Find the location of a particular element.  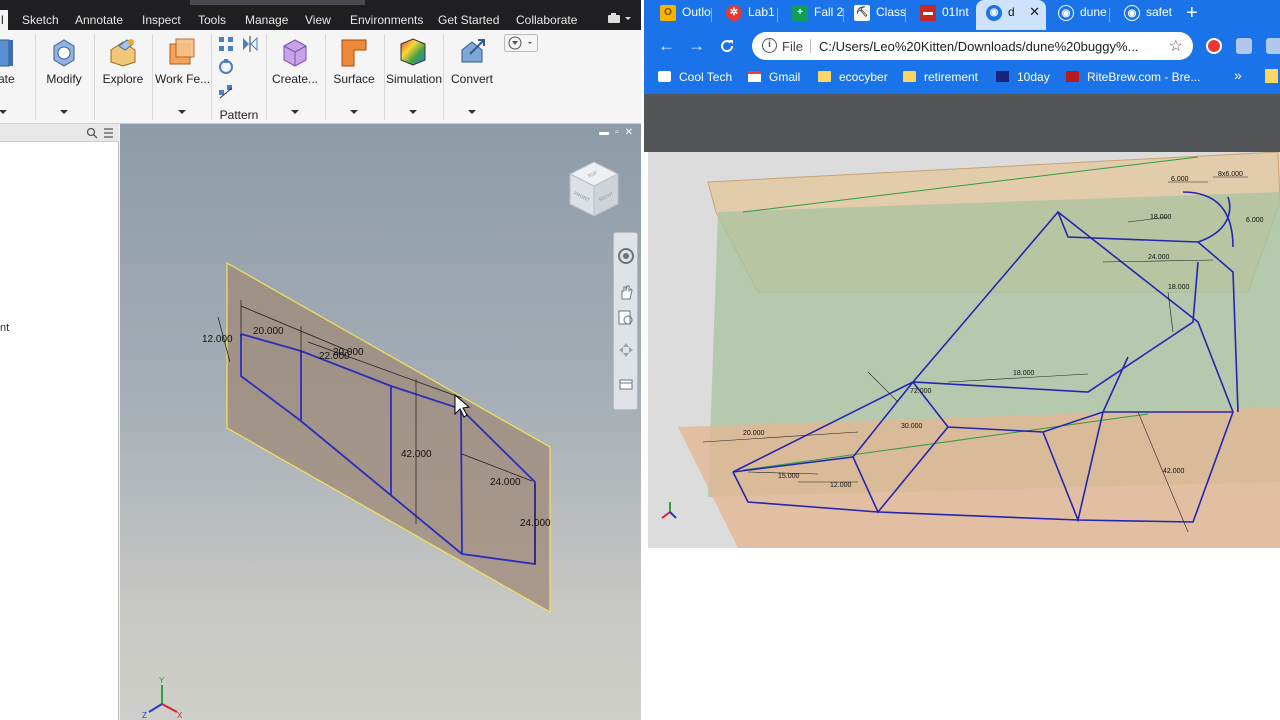

bookmark-label: 10day is located at coordinates (1033, 77).